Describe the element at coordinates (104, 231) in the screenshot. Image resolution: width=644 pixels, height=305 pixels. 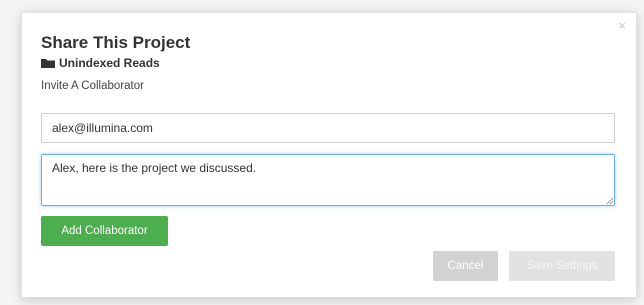
I see `add-collaborator-button: Add Collaborator` at that location.